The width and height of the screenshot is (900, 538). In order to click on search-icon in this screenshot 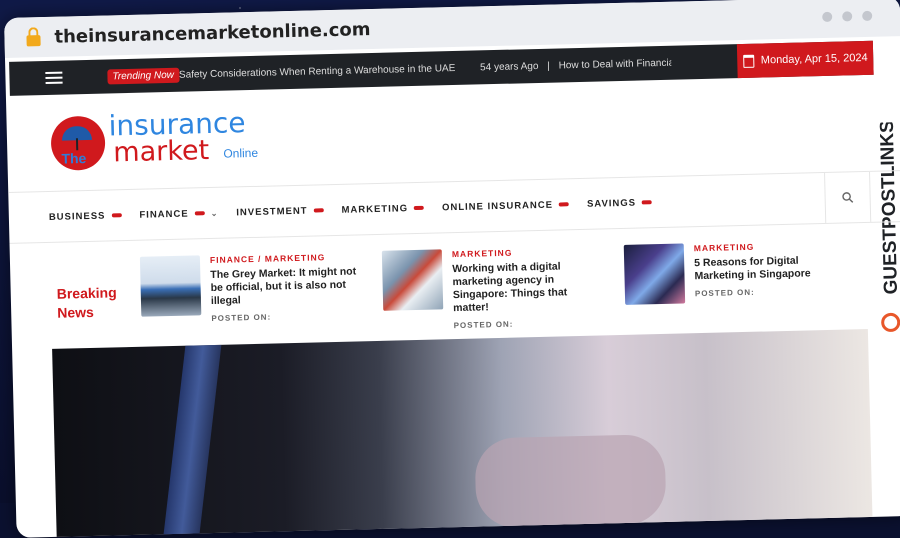, I will do `click(848, 197)`.